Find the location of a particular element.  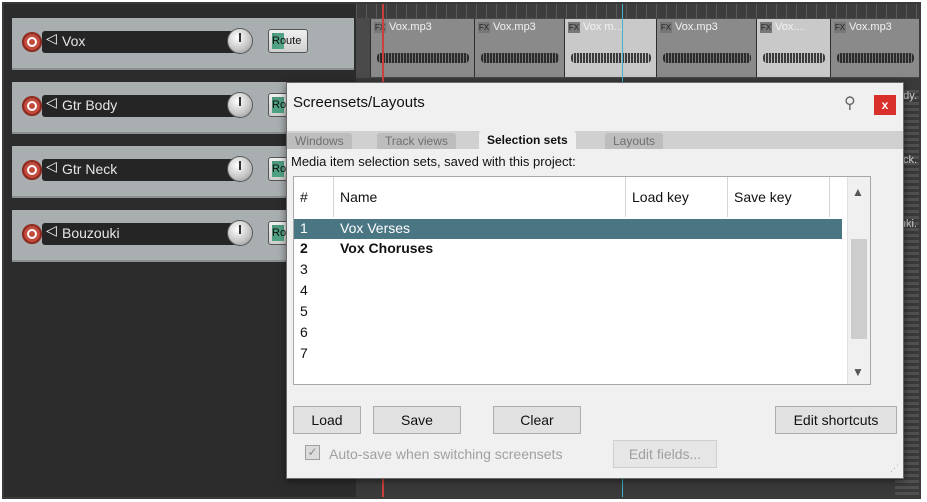

row-number: 3 is located at coordinates (304, 269).